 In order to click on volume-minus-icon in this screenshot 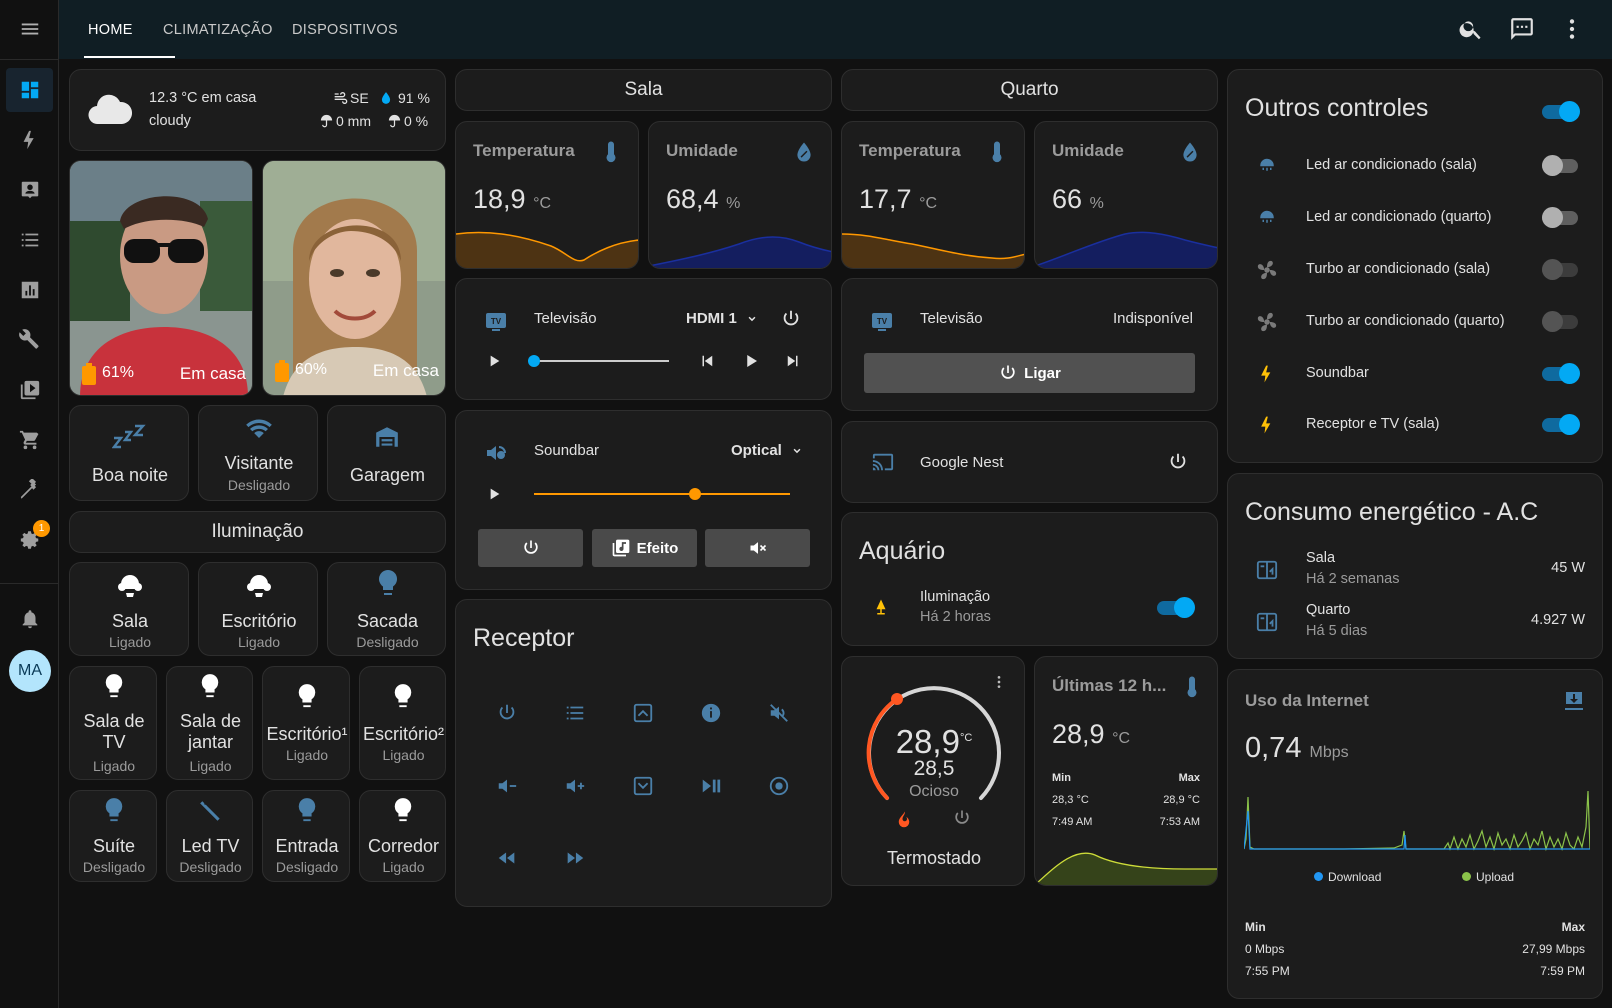, I will do `click(507, 786)`.